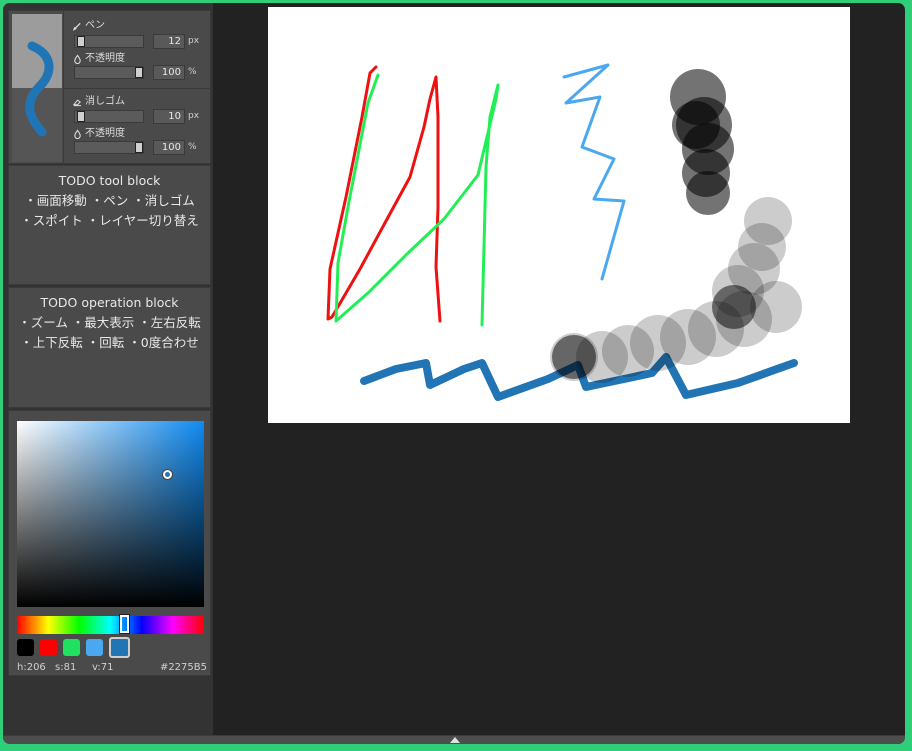 This screenshot has height=751, width=912. What do you see at coordinates (105, 133) in the screenshot?
I see `eraser-opacity-label: 不透明度` at bounding box center [105, 133].